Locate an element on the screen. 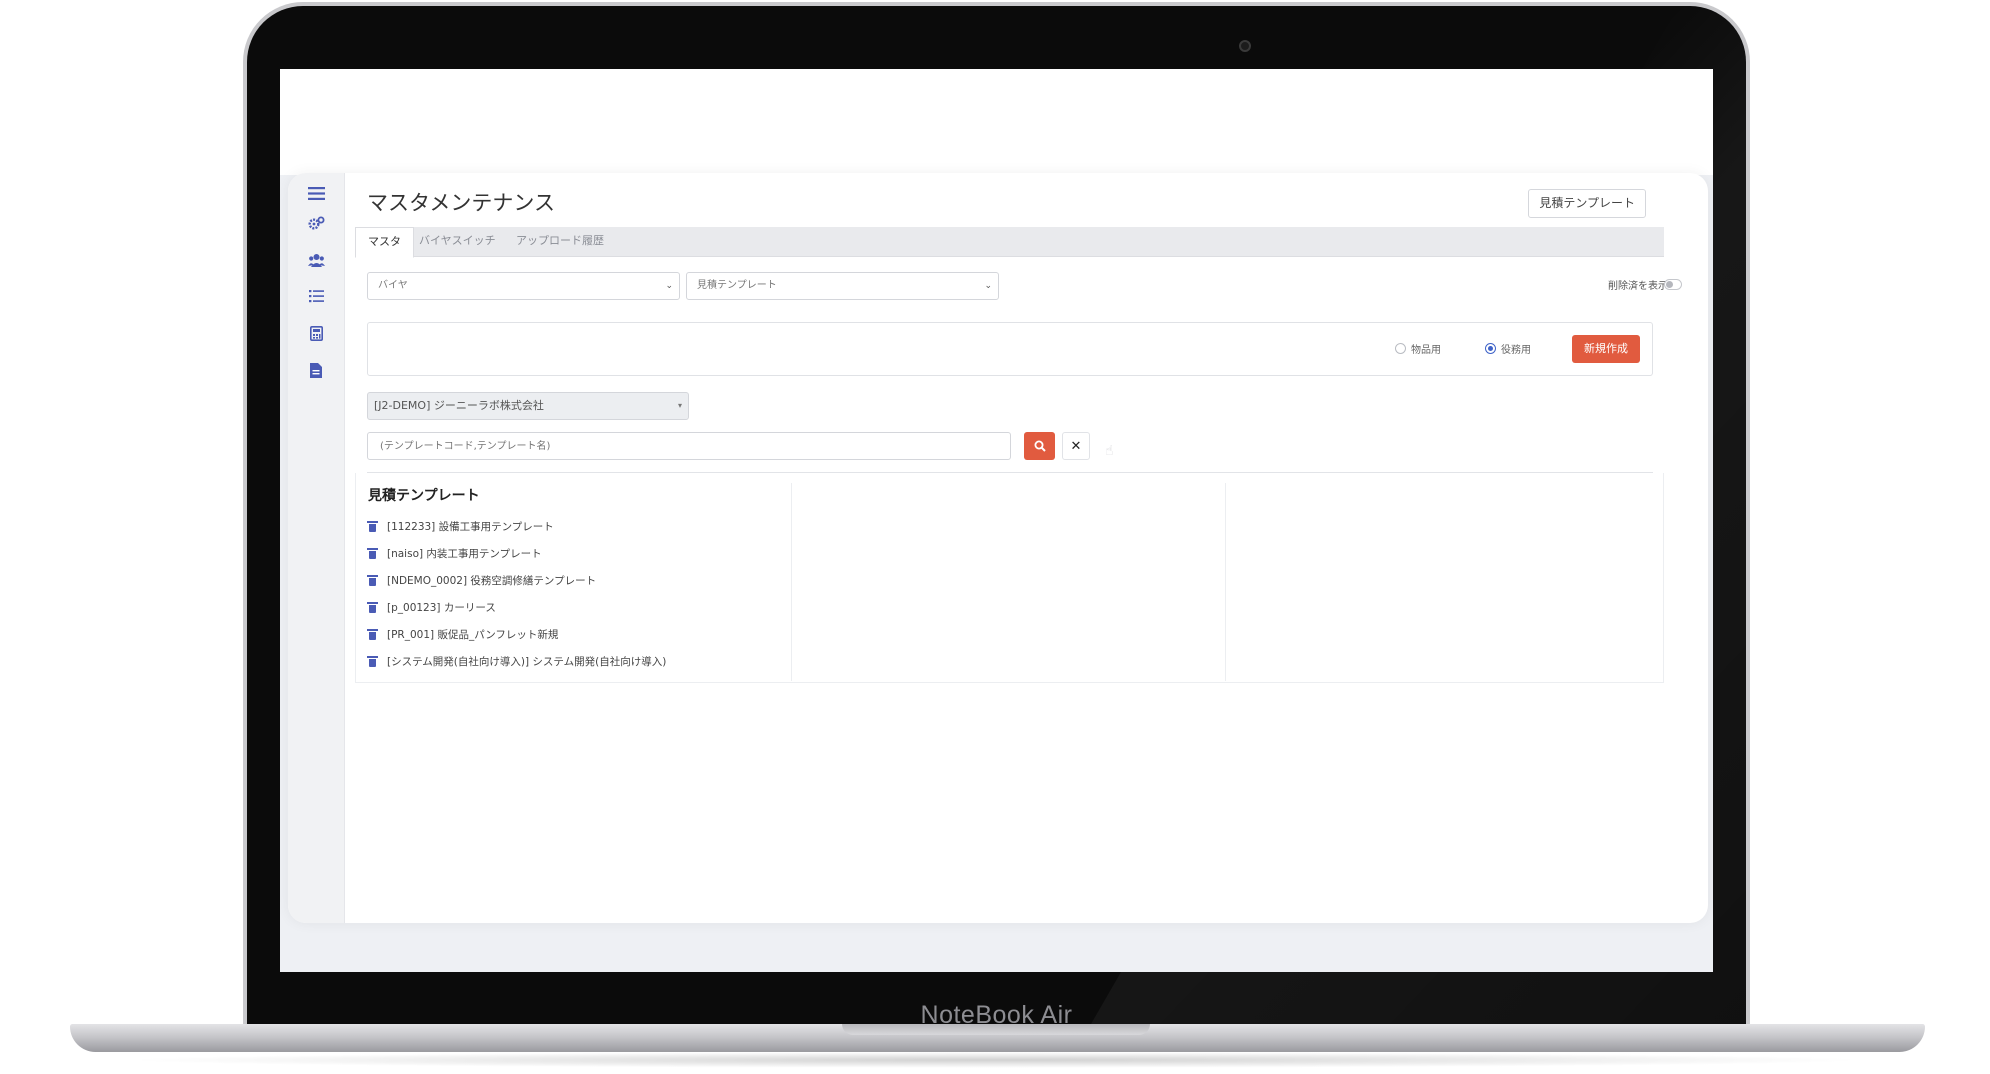  list-item: [PR_001] 販促品_パンフレット新規 is located at coordinates (462, 634).